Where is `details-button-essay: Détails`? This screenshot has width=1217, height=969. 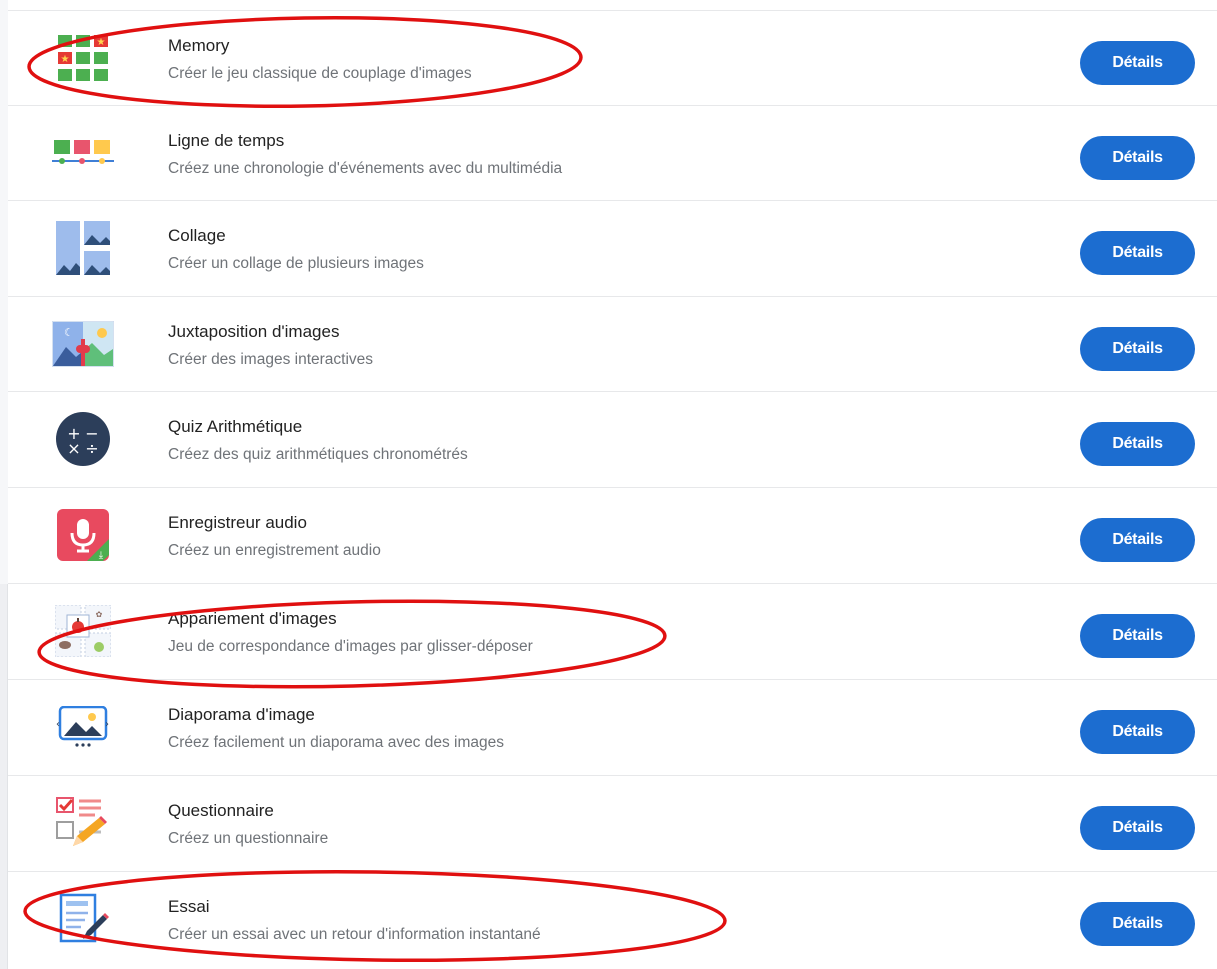 details-button-essay: Détails is located at coordinates (1137, 924).